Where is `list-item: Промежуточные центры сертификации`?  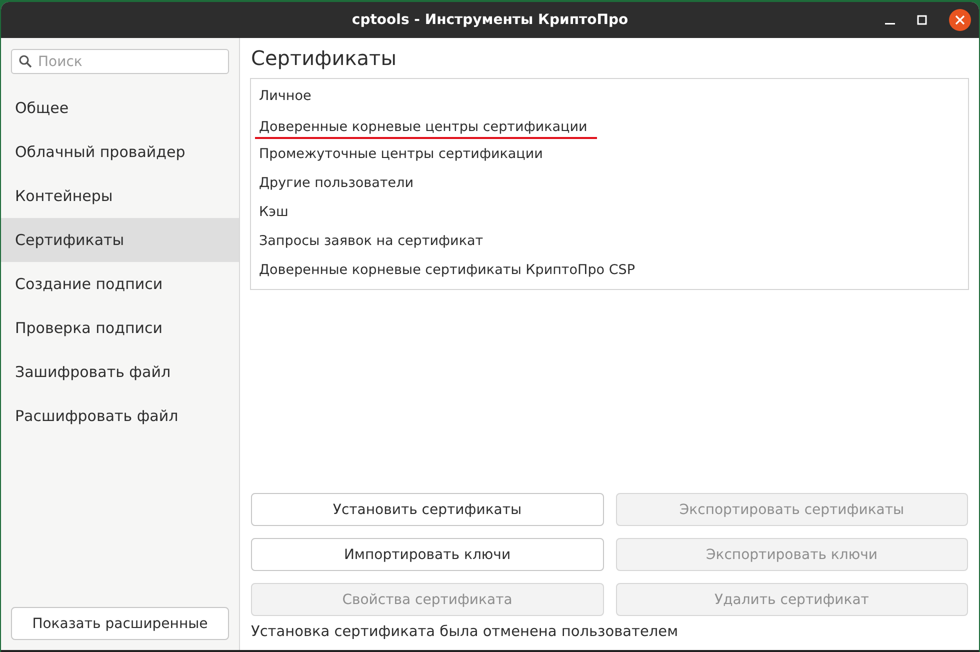 list-item: Промежуточные центры сертификации is located at coordinates (401, 155).